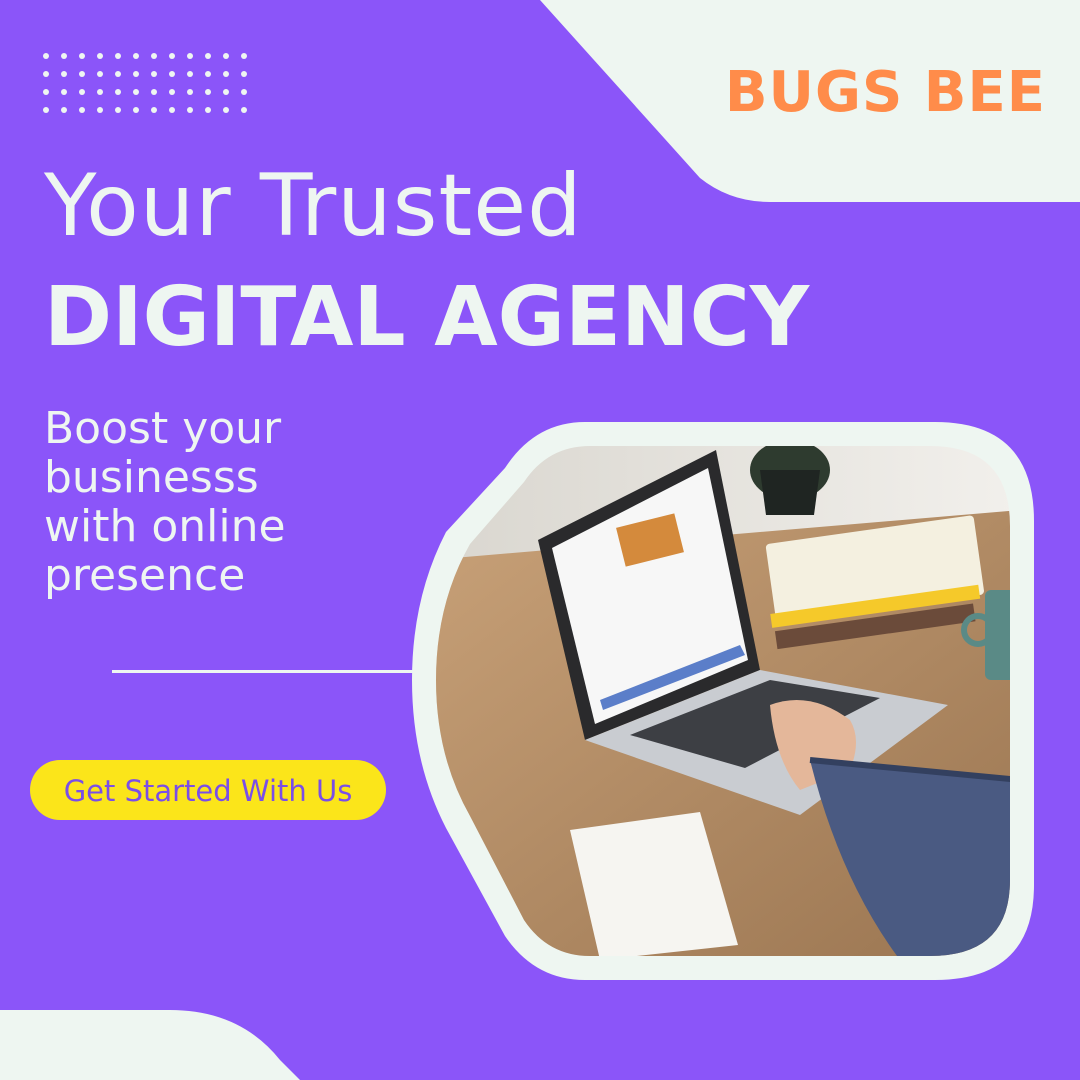 This screenshot has height=1080, width=1080. What do you see at coordinates (151, 477) in the screenshot?
I see `subtitle-line: businesss` at bounding box center [151, 477].